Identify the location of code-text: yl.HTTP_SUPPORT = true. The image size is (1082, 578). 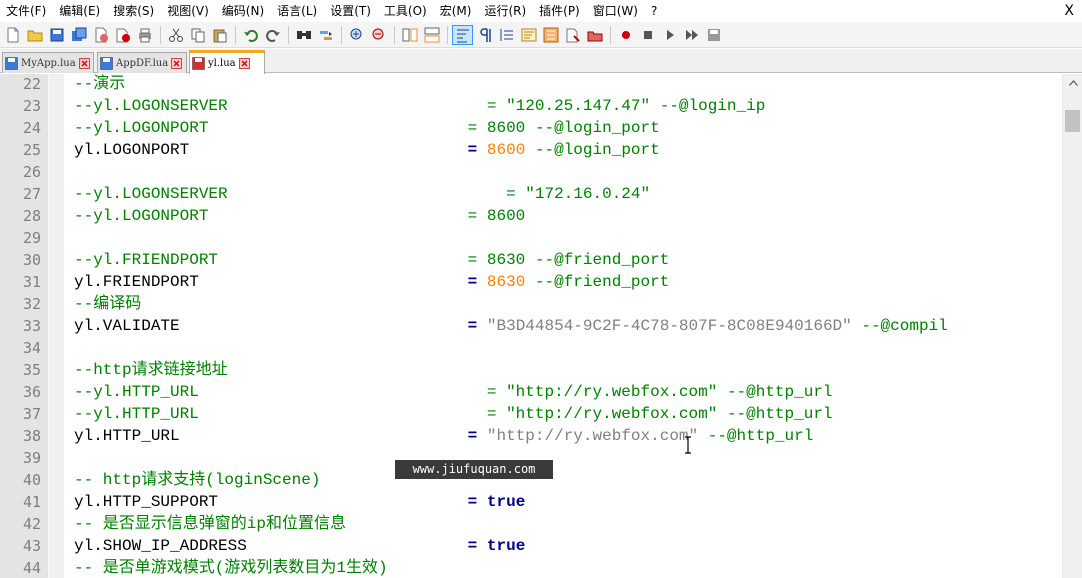
(299, 502).